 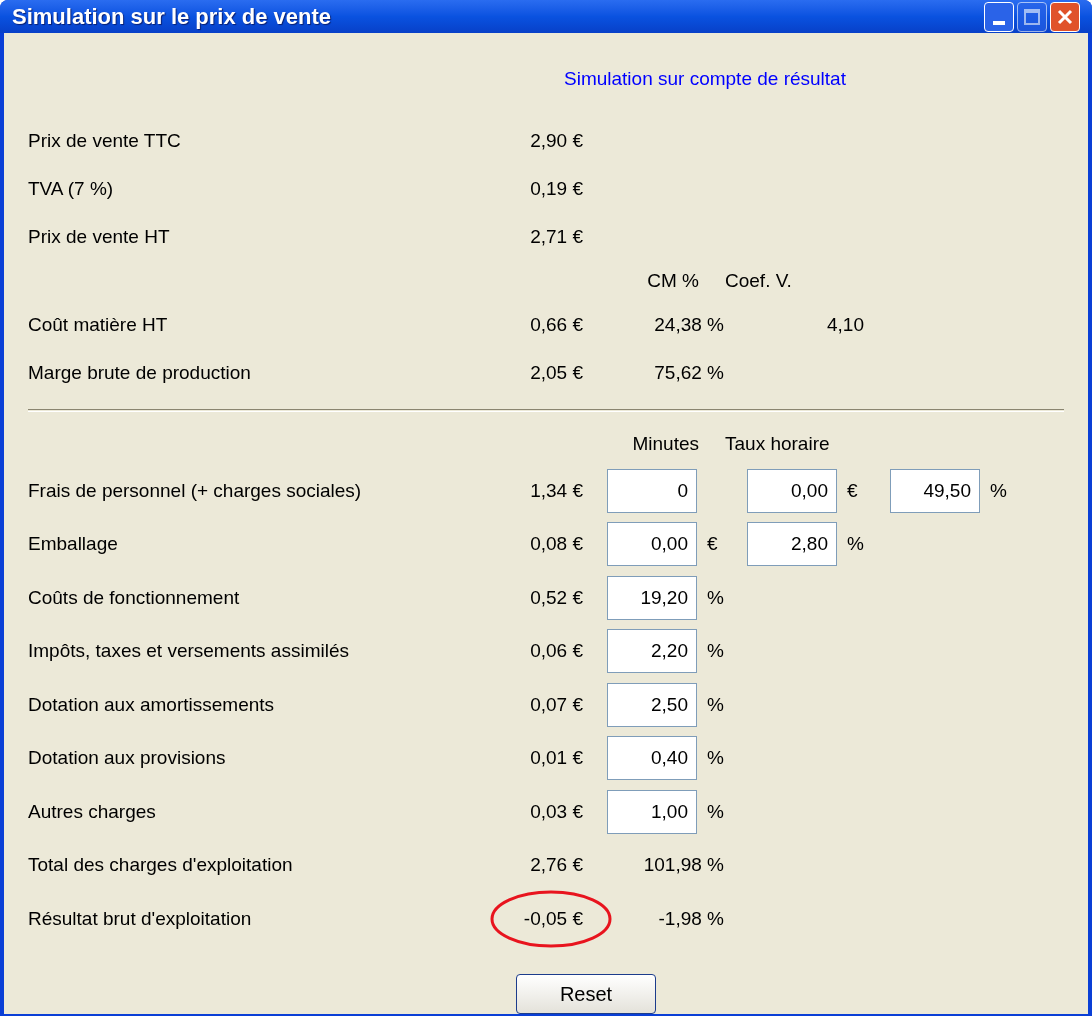 I want to click on input-field: 1,00, so click(x=652, y=811).